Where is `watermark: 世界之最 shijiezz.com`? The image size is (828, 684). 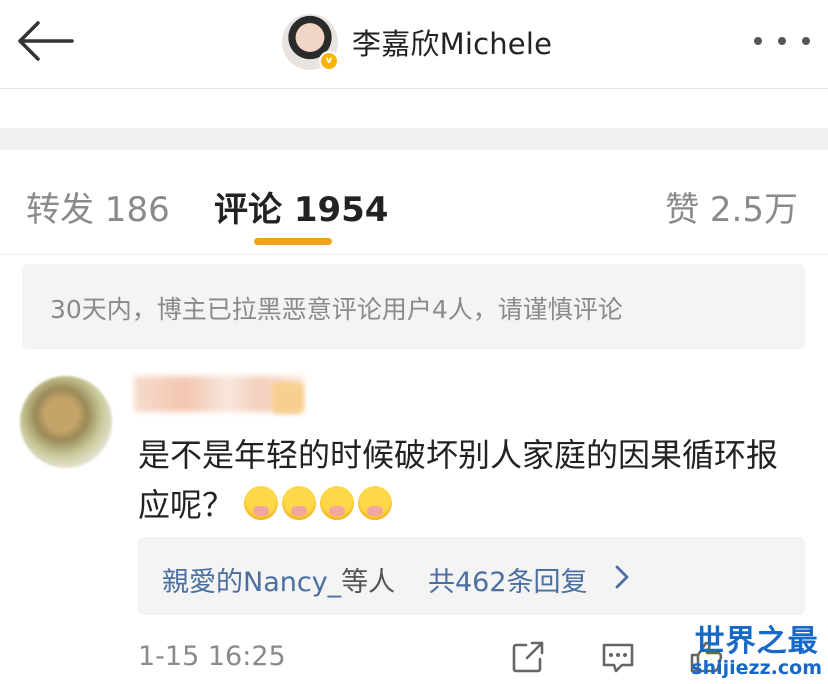 watermark: 世界之最 shijiezz.com is located at coordinates (756, 651).